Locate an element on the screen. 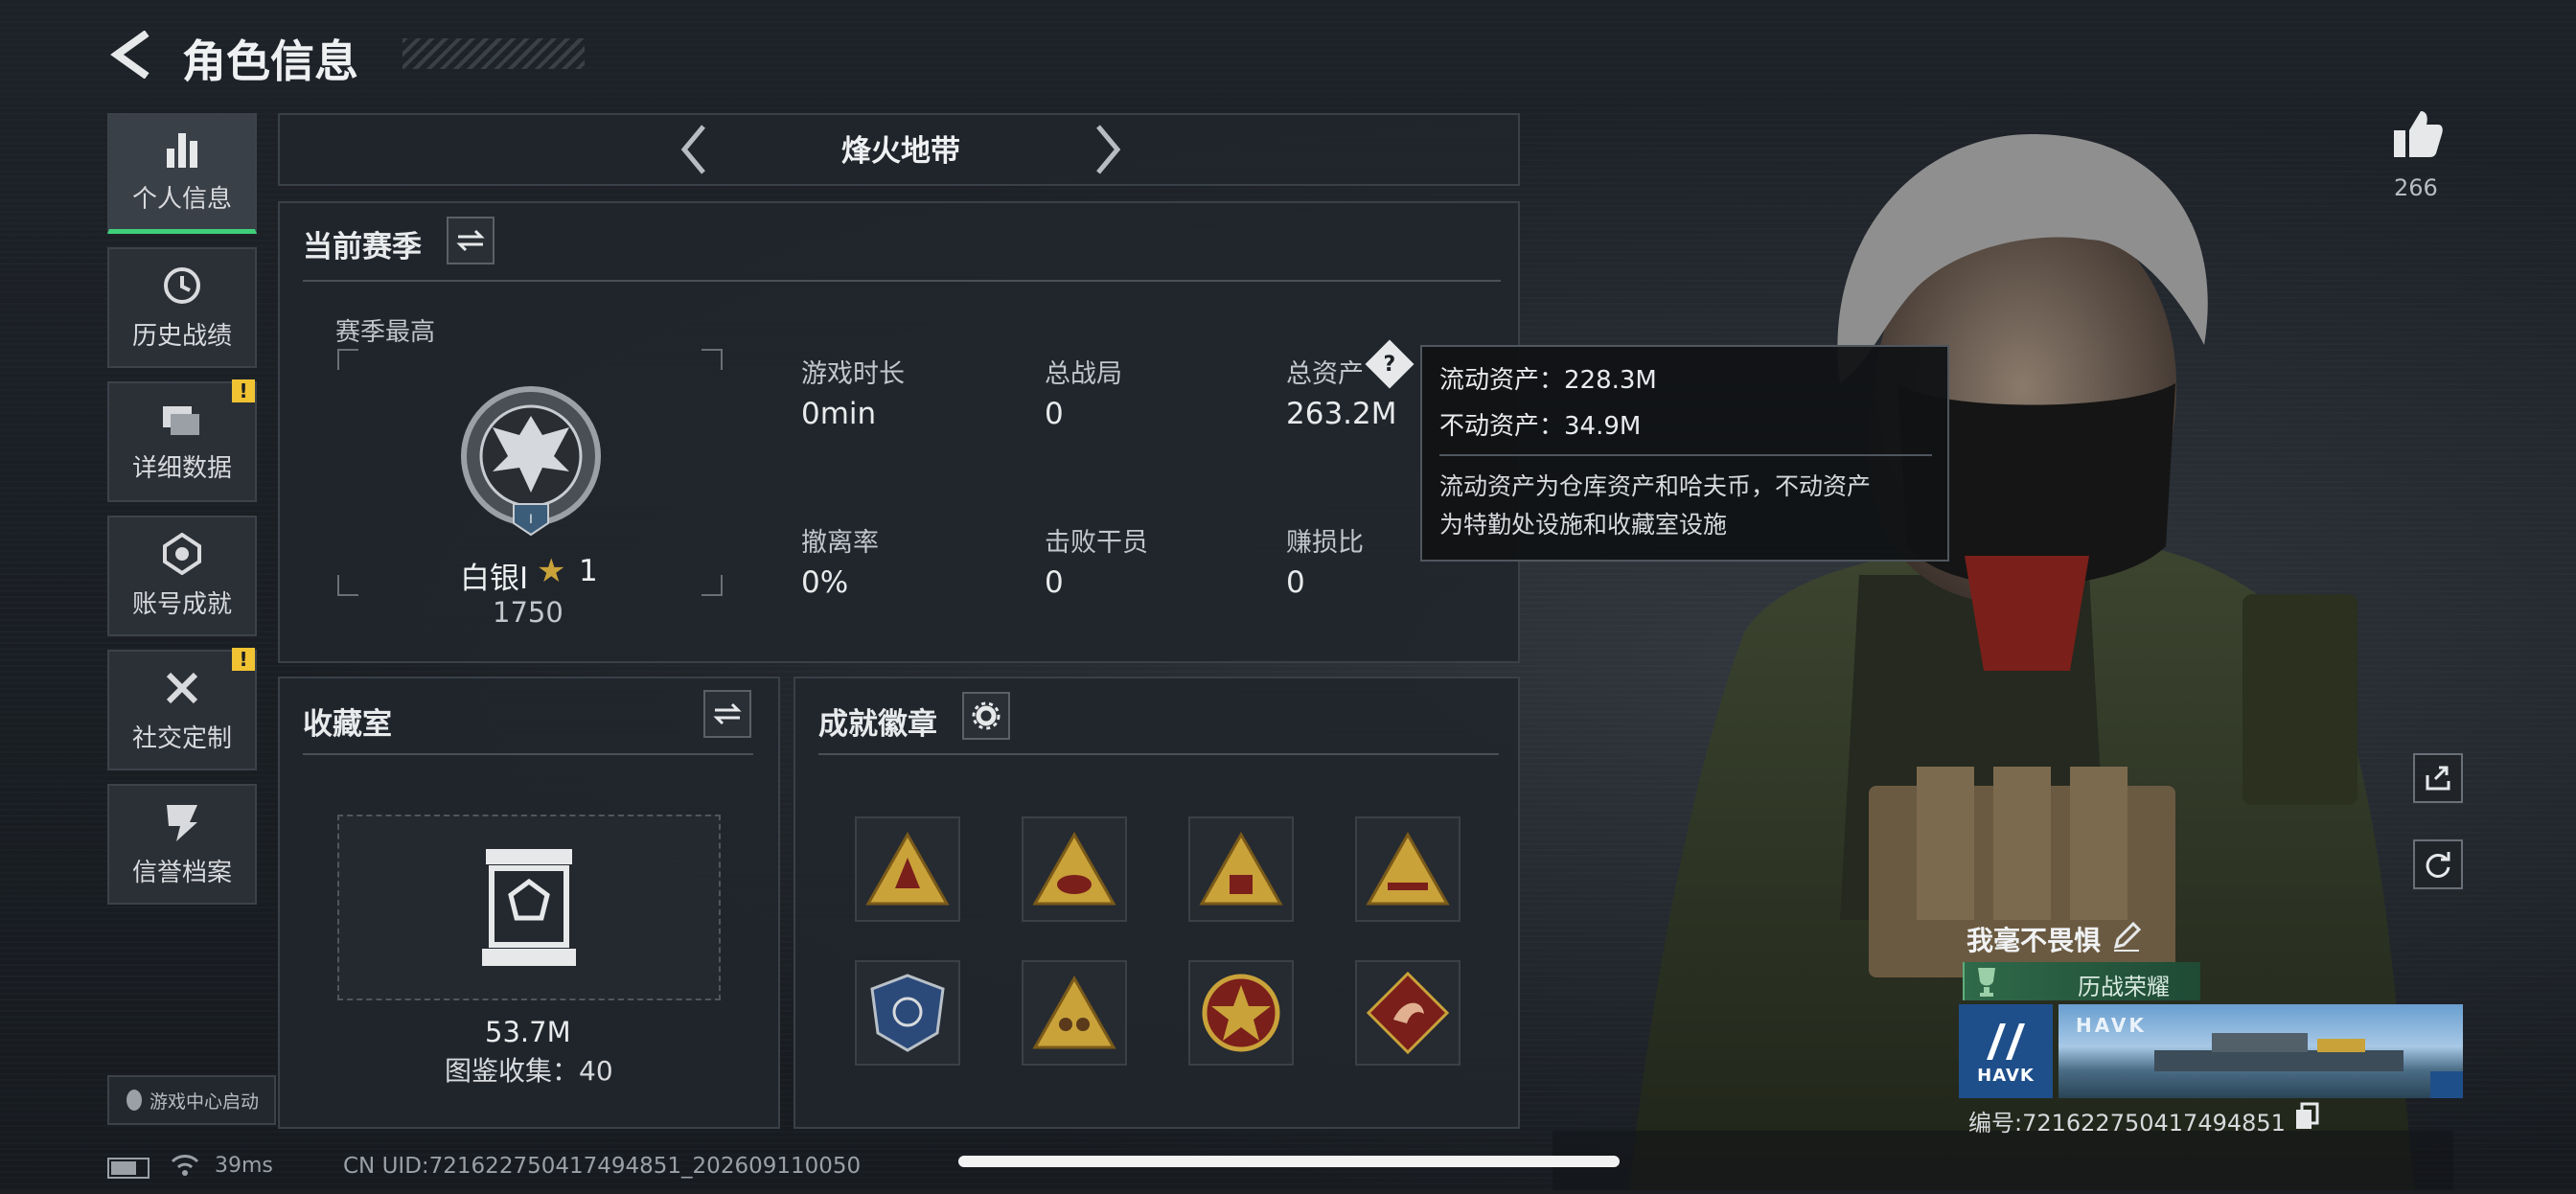 The width and height of the screenshot is (2576, 1194). tools-icon is located at coordinates (182, 687).